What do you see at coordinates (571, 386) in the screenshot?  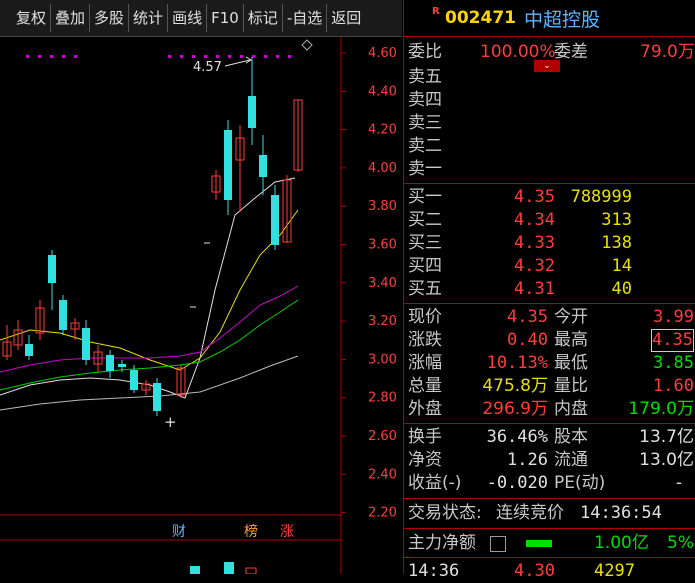 I see `volume-ratio-label: 量比` at bounding box center [571, 386].